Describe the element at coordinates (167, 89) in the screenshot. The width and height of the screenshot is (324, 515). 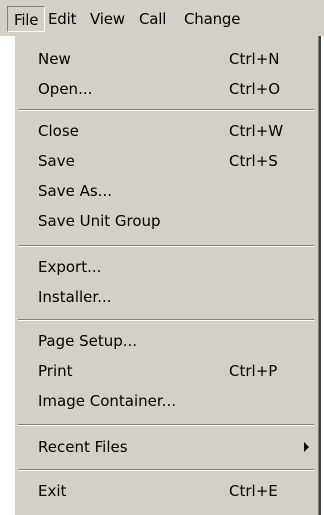
I see `menu-item-open: Open... Ctrl+O` at that location.